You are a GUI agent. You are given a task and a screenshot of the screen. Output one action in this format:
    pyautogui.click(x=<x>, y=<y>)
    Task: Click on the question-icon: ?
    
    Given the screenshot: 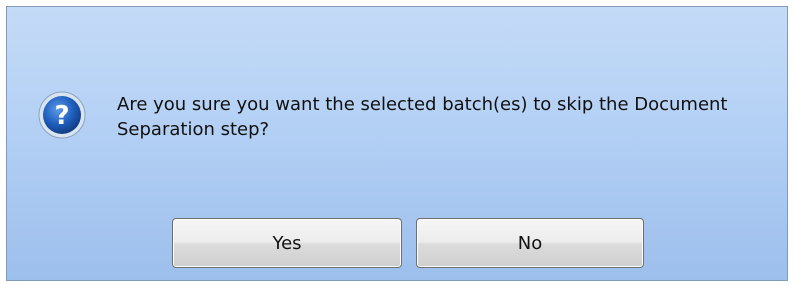 What is the action you would take?
    pyautogui.click(x=62, y=115)
    